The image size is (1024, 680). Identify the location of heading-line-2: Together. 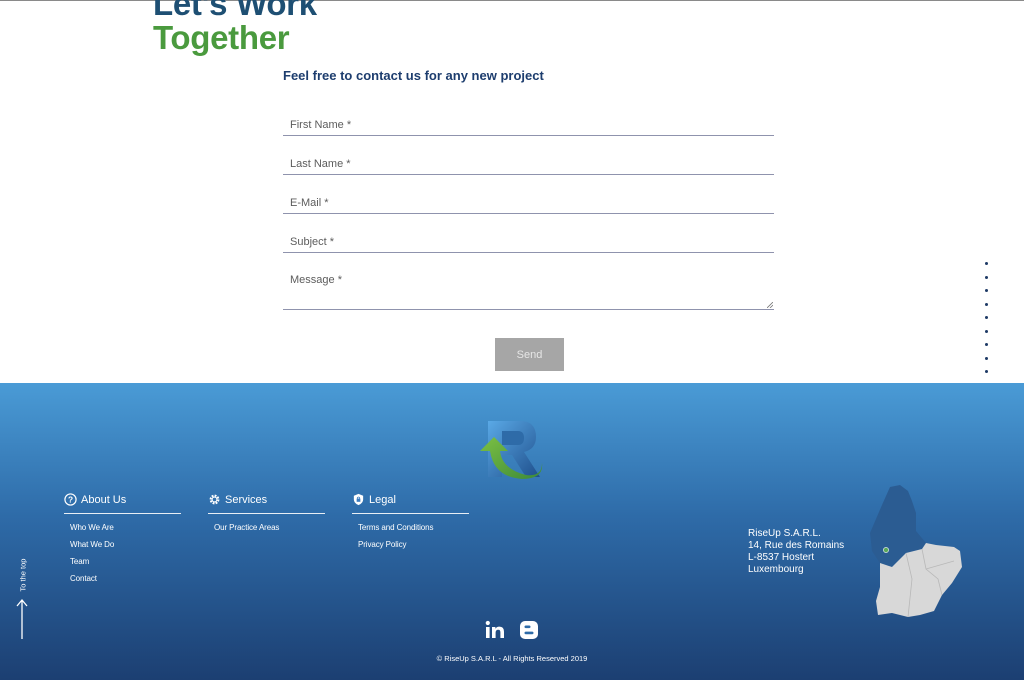
(221, 37).